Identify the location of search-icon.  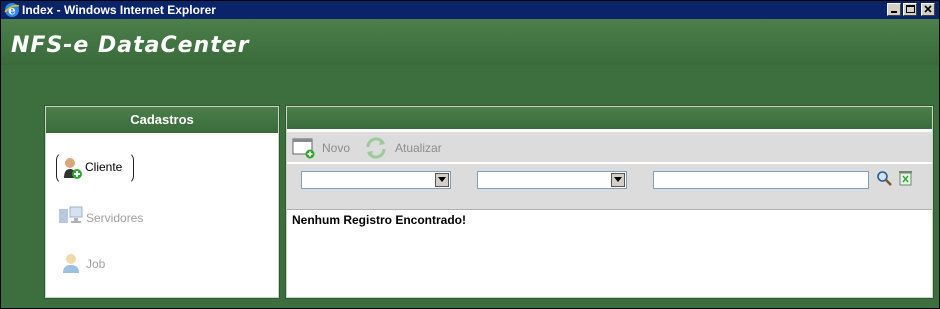
(884, 178).